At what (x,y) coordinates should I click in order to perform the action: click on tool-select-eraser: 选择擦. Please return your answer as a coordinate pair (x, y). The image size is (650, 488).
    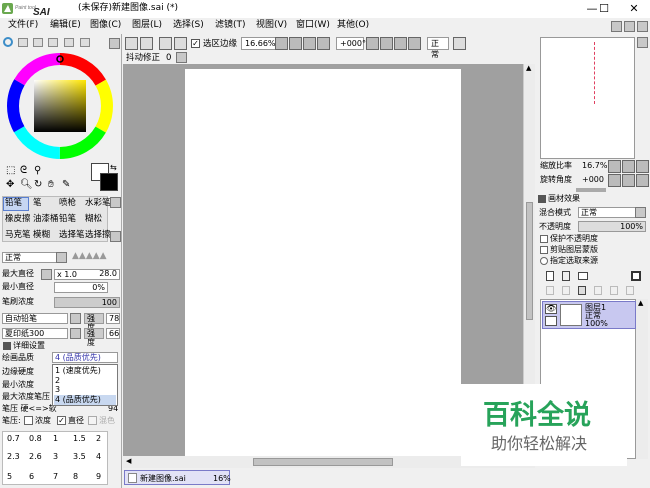
    Looking at the image, I should click on (98, 235).